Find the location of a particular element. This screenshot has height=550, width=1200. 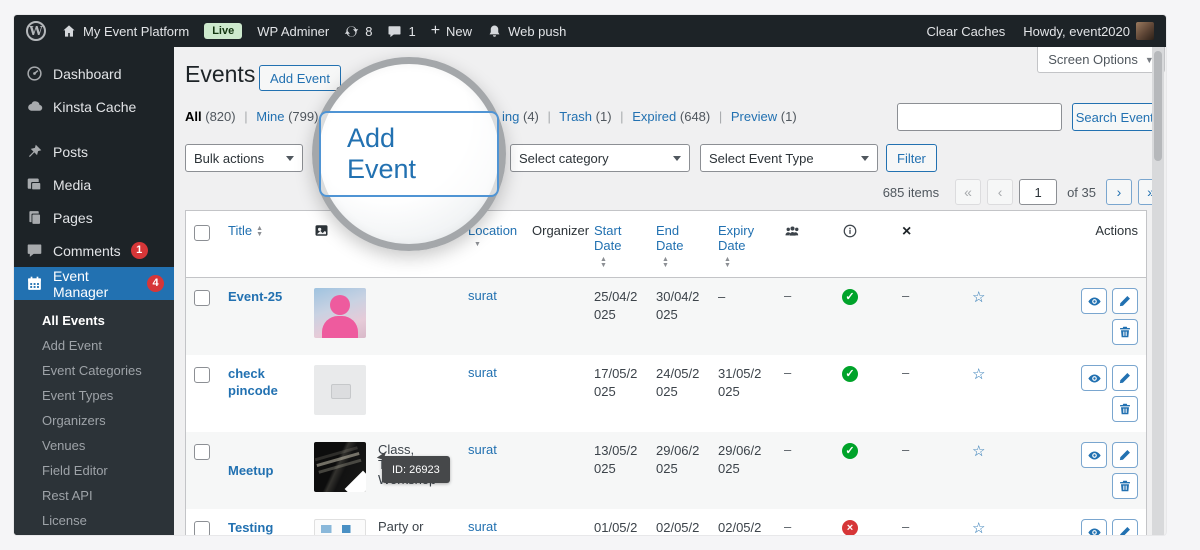

filter-button: Filter is located at coordinates (911, 158).